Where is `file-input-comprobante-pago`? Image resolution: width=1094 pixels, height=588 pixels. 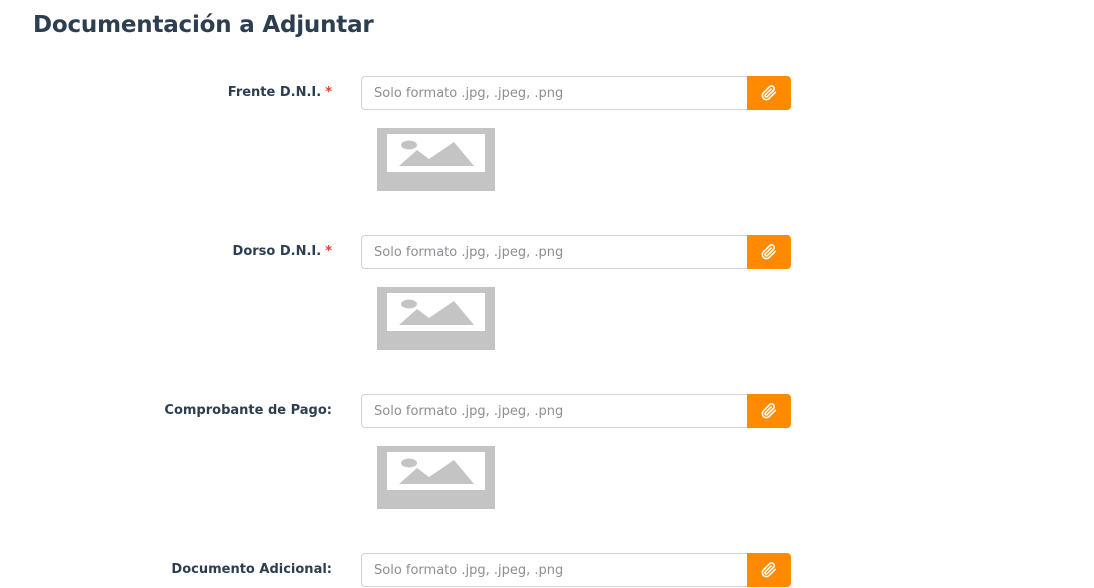
file-input-comprobante-pago is located at coordinates (554, 411).